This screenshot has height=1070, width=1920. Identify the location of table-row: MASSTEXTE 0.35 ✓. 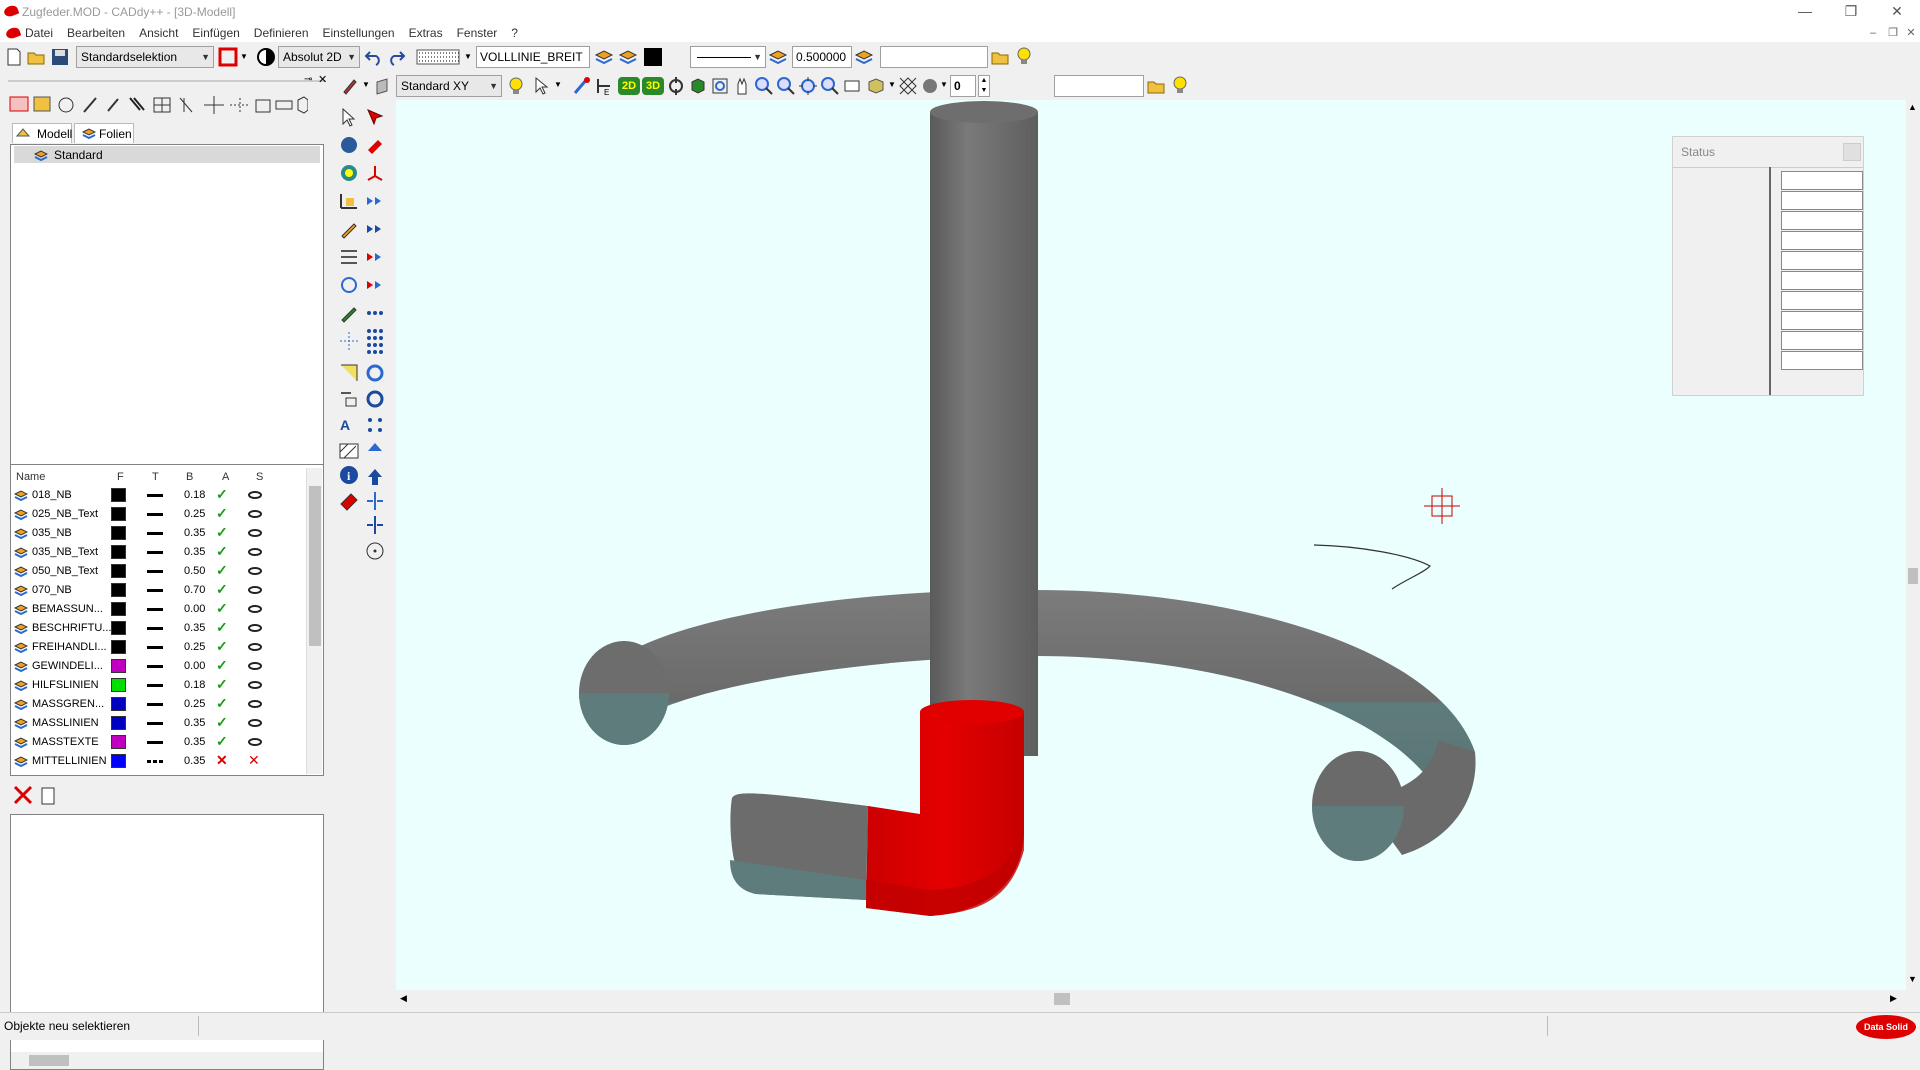
(158, 742).